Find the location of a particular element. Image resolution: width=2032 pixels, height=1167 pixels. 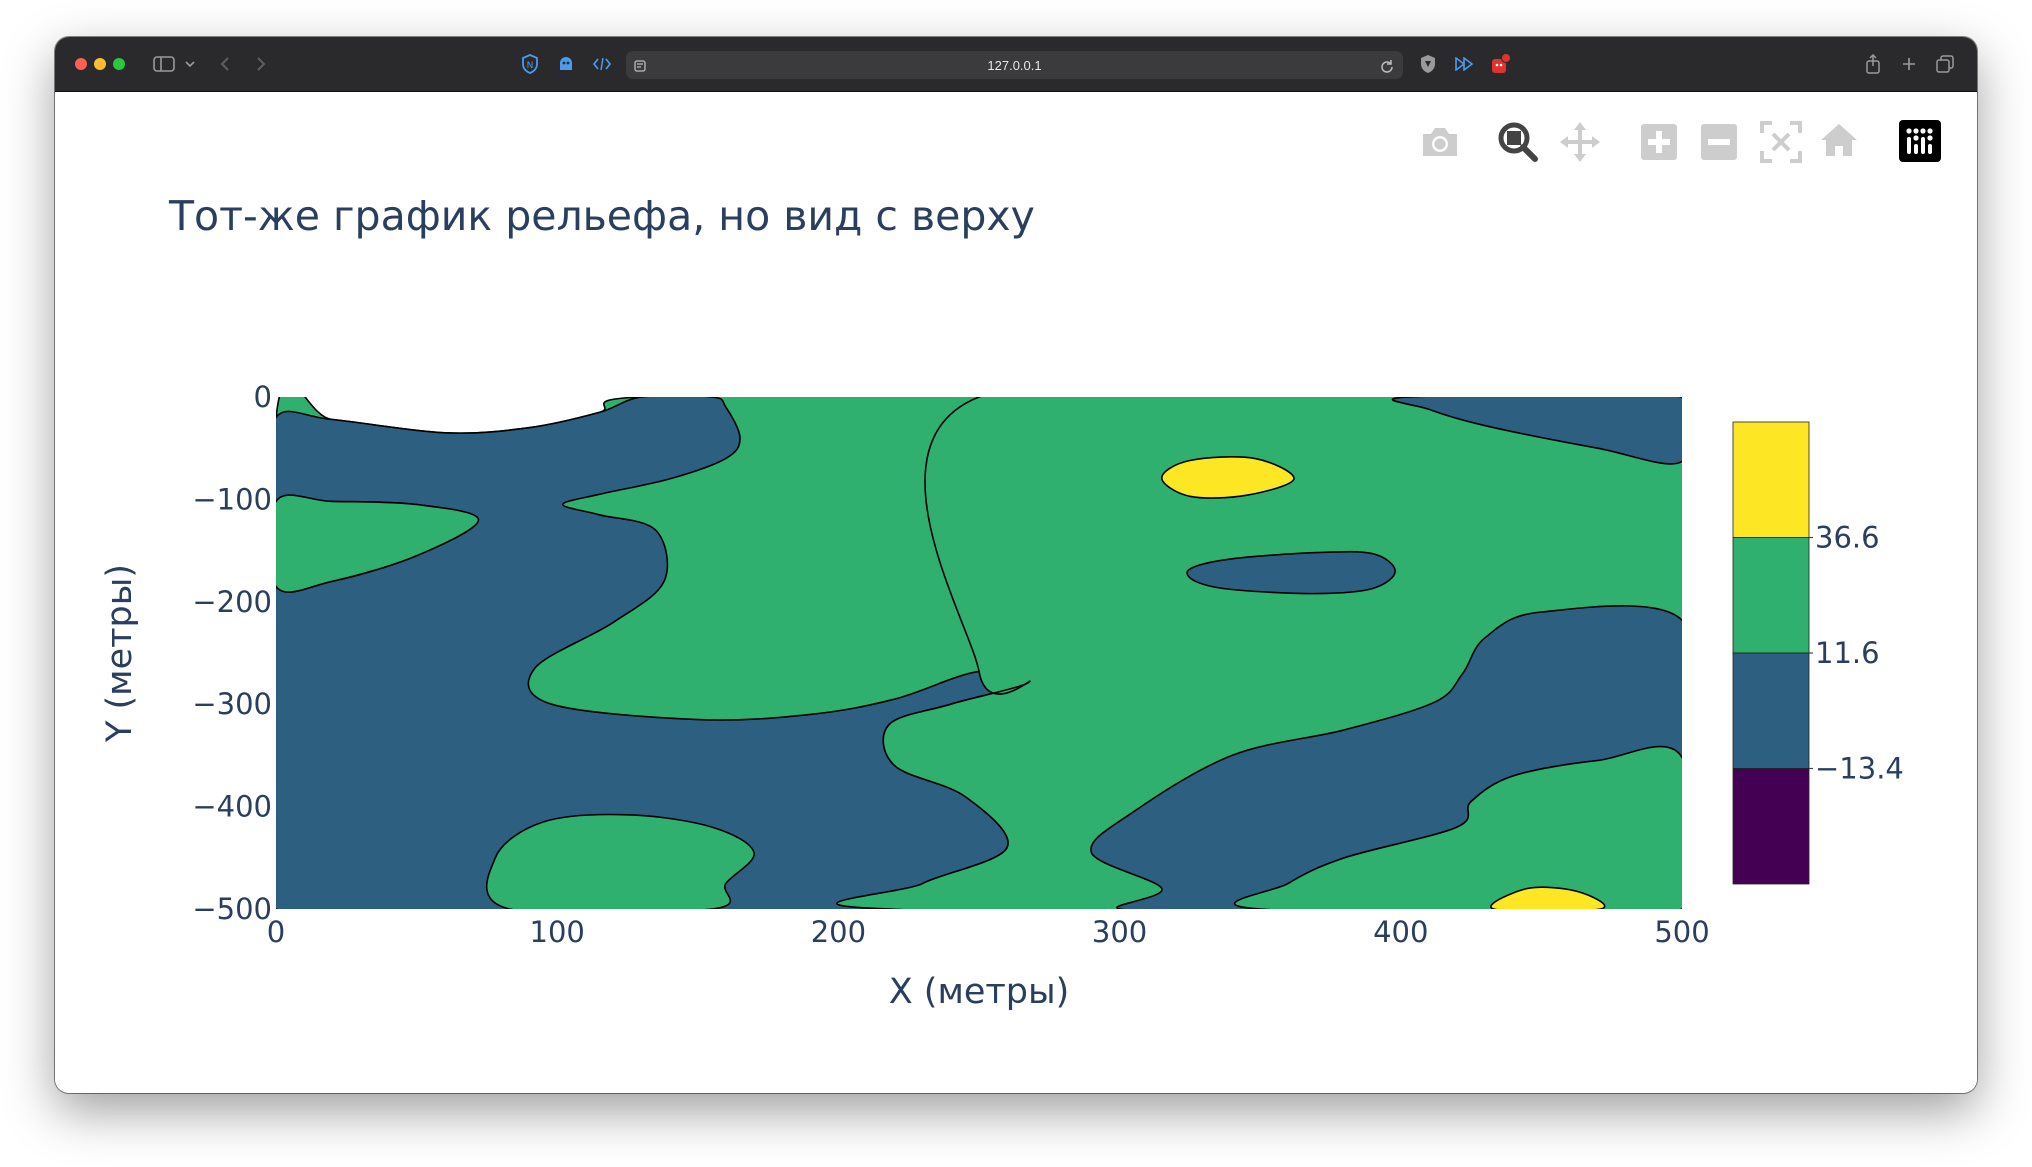

x-tick-label: 500 is located at coordinates (1681, 932).